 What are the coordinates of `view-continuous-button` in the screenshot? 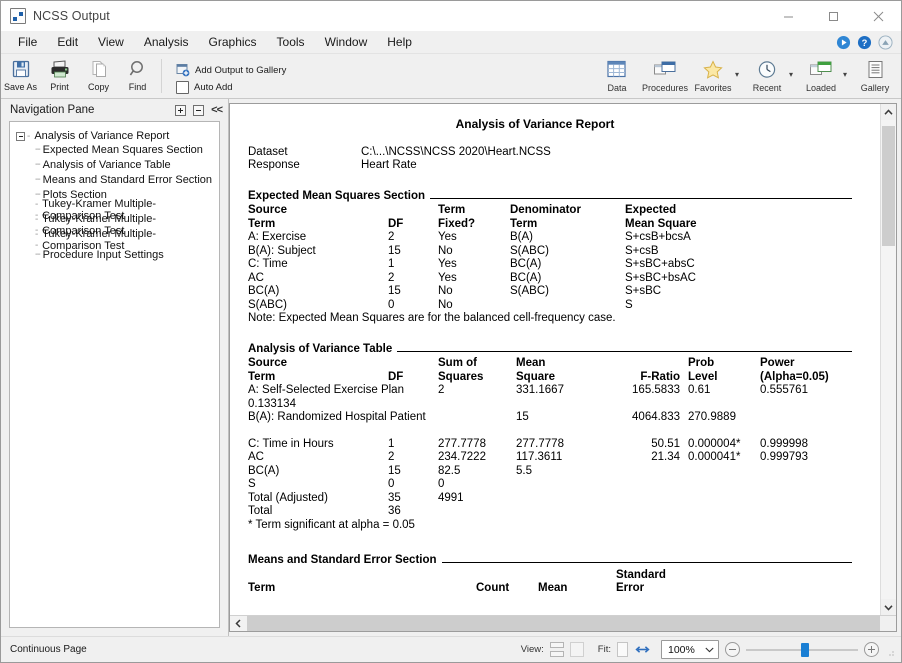 It's located at (556, 649).